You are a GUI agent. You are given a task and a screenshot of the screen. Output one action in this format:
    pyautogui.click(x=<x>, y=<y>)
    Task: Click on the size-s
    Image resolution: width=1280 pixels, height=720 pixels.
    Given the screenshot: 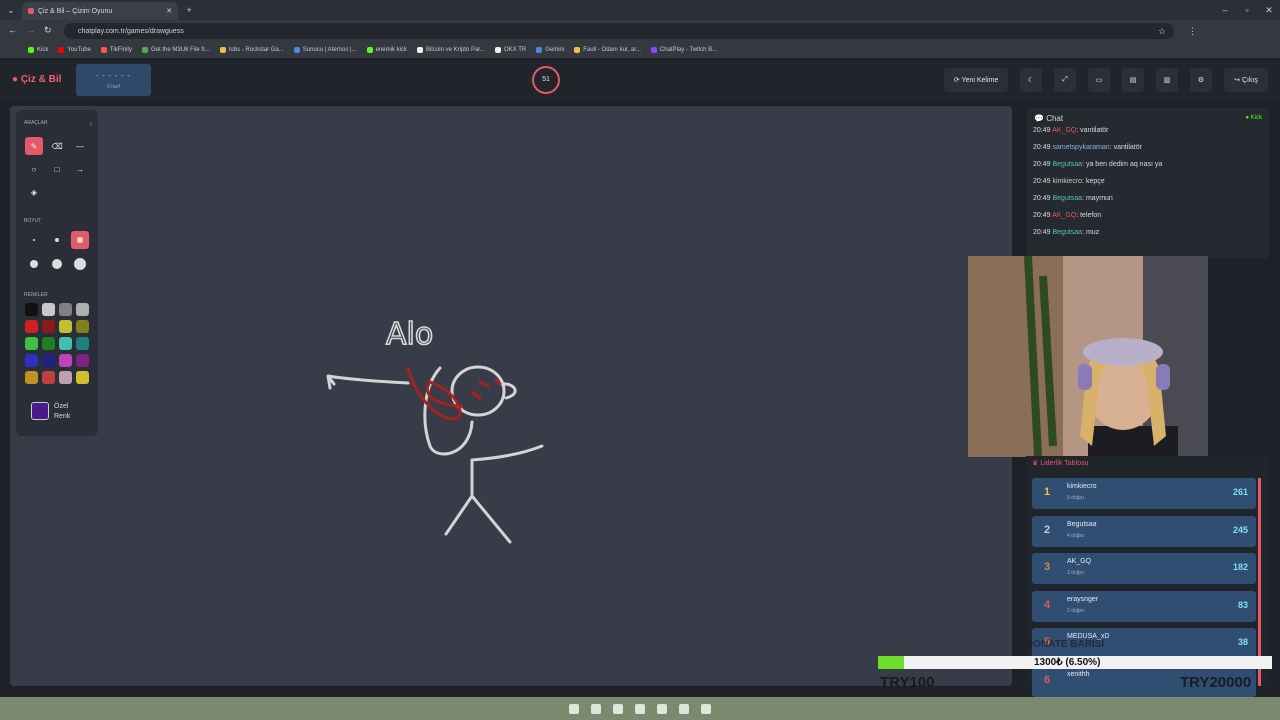 What is the action you would take?
    pyautogui.click(x=57, y=240)
    